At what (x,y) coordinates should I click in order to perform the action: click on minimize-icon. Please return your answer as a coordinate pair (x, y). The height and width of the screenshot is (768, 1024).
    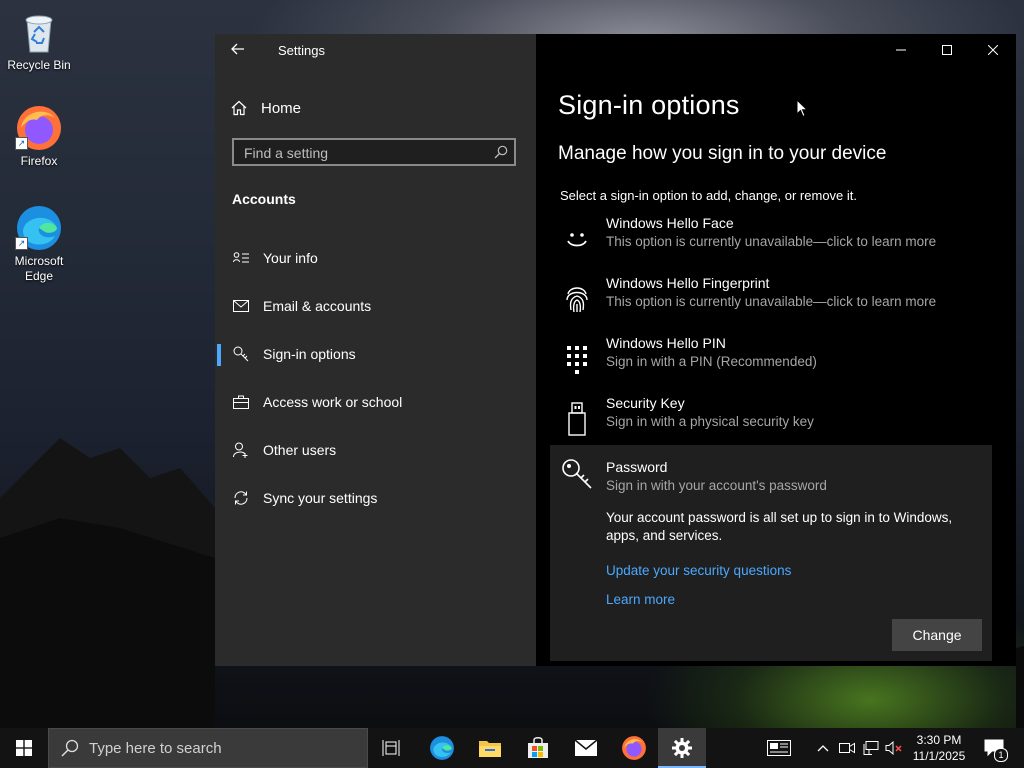
    Looking at the image, I should click on (901, 50).